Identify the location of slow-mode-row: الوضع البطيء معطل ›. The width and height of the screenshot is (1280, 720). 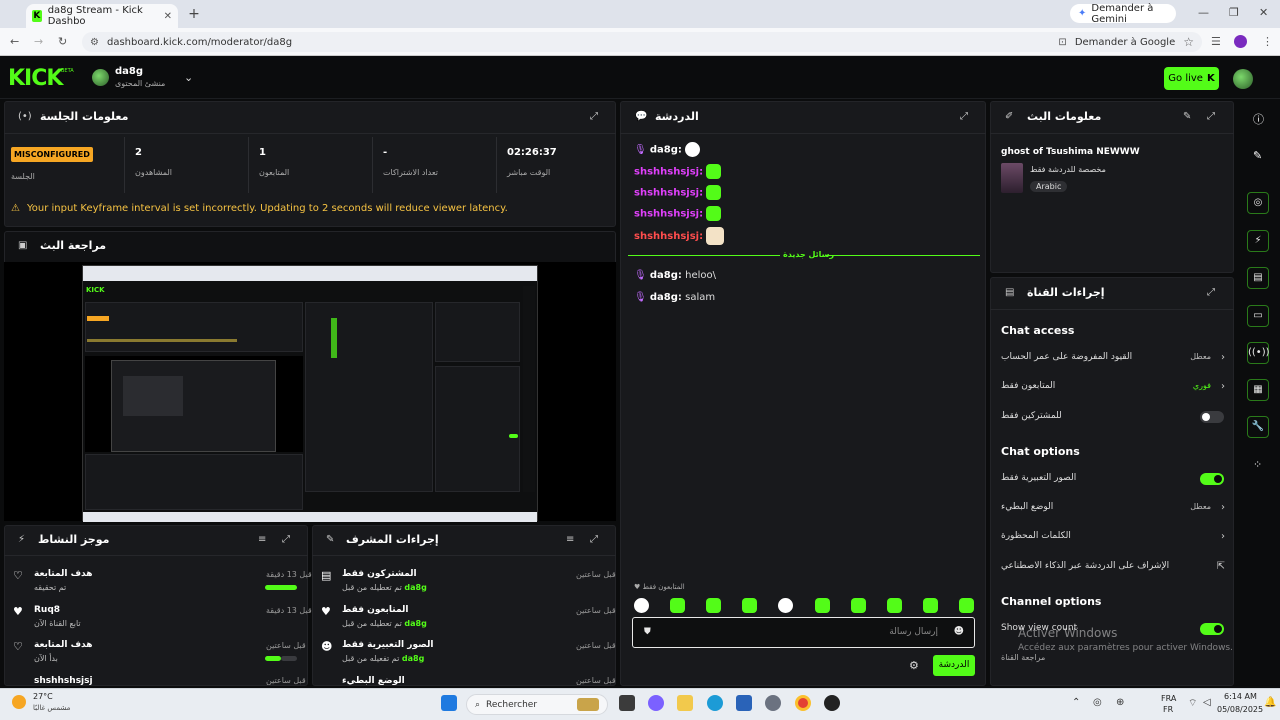
(1113, 507).